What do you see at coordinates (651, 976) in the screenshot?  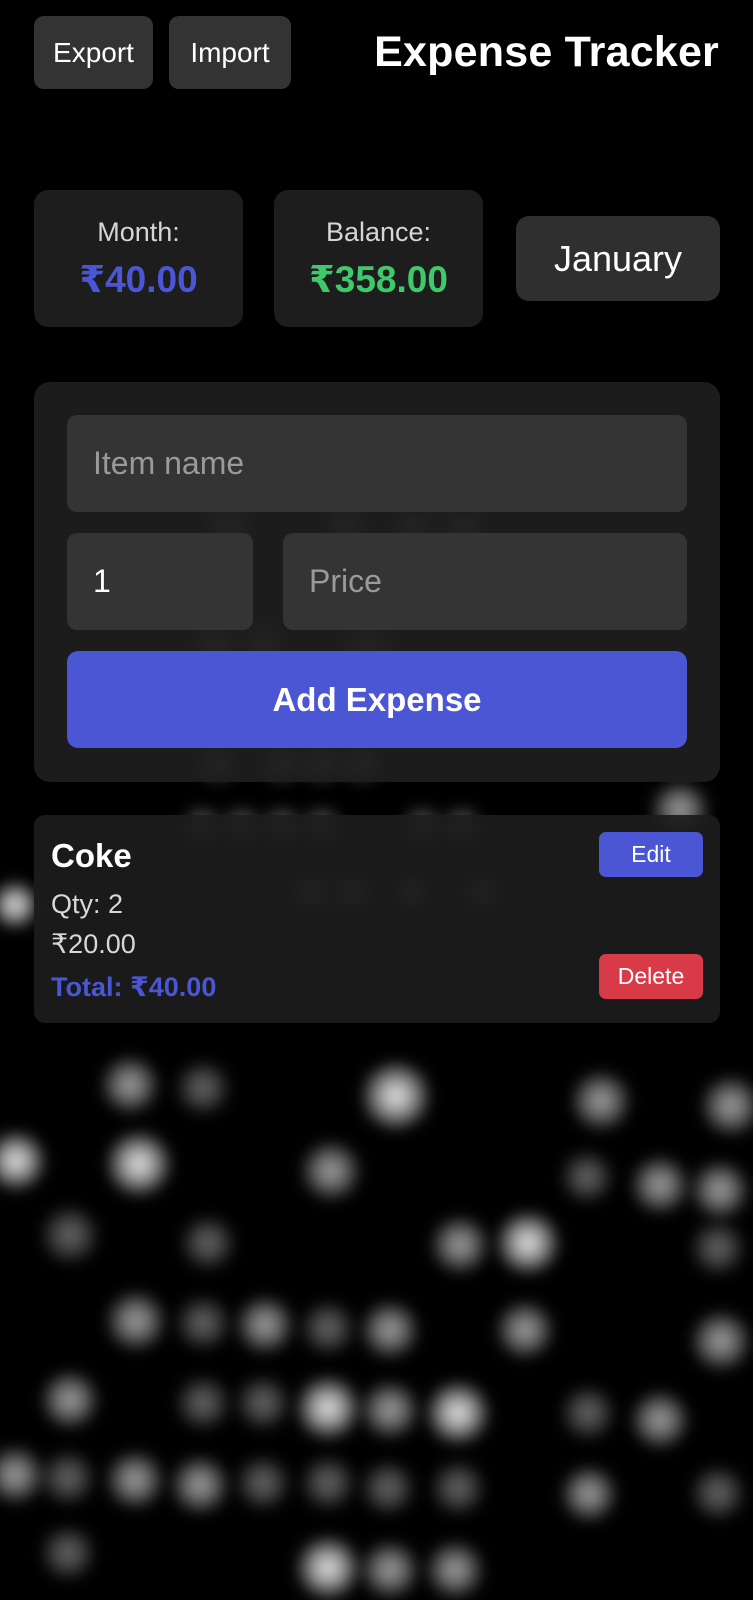 I see `delete-button: Delete` at bounding box center [651, 976].